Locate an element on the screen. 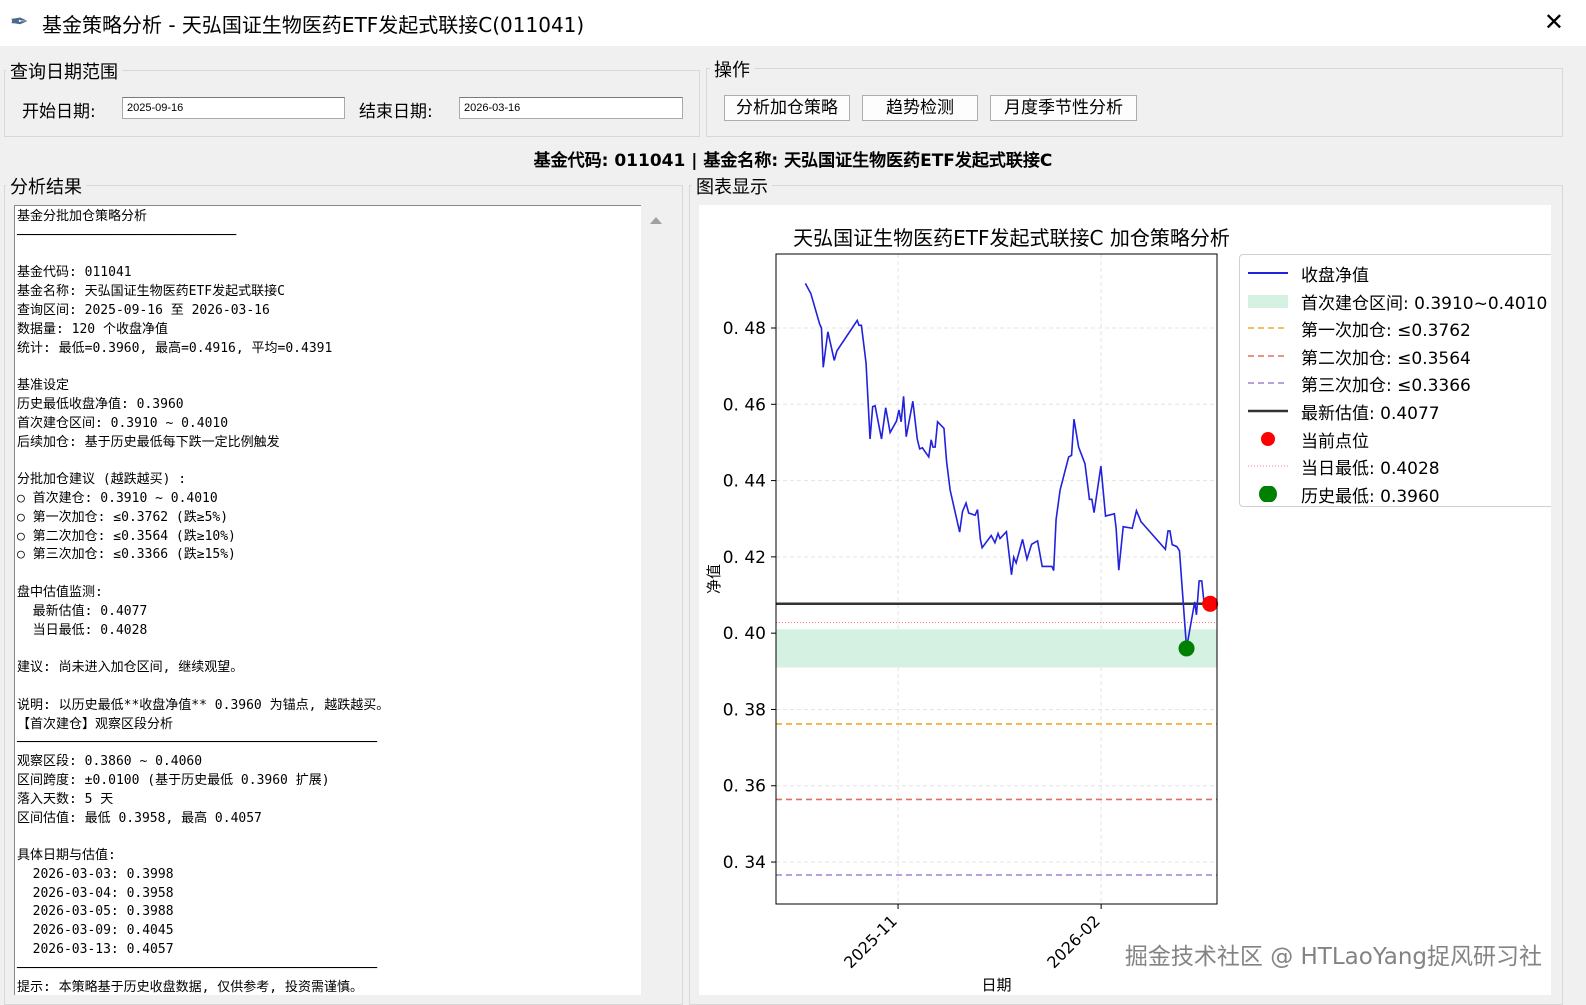  scroll-up-arrow-icon is located at coordinates (656, 220).